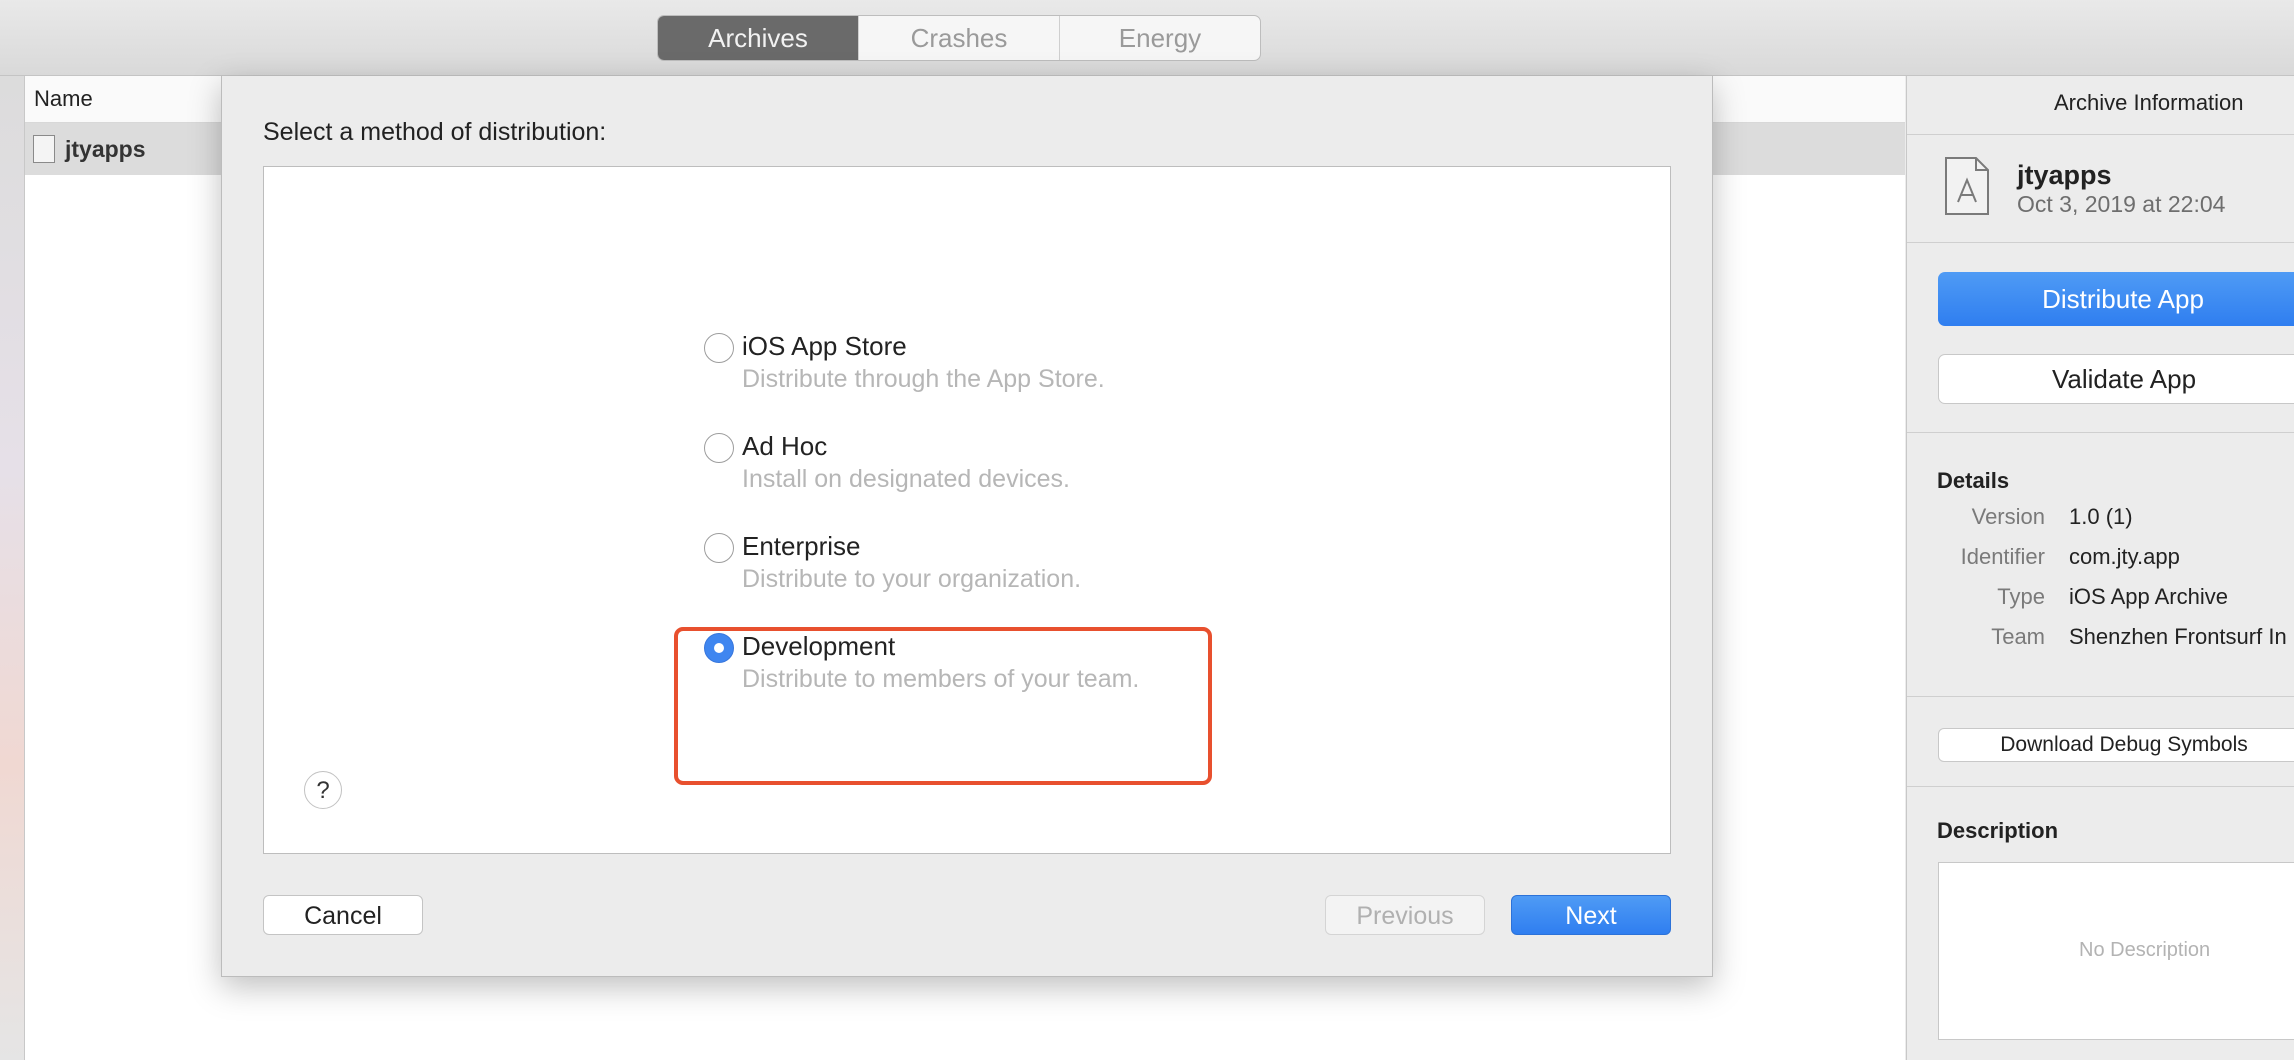 The width and height of the screenshot is (2294, 1060). What do you see at coordinates (2178, 636) in the screenshot?
I see `detail-value: Shenzhen Frontsurf In` at bounding box center [2178, 636].